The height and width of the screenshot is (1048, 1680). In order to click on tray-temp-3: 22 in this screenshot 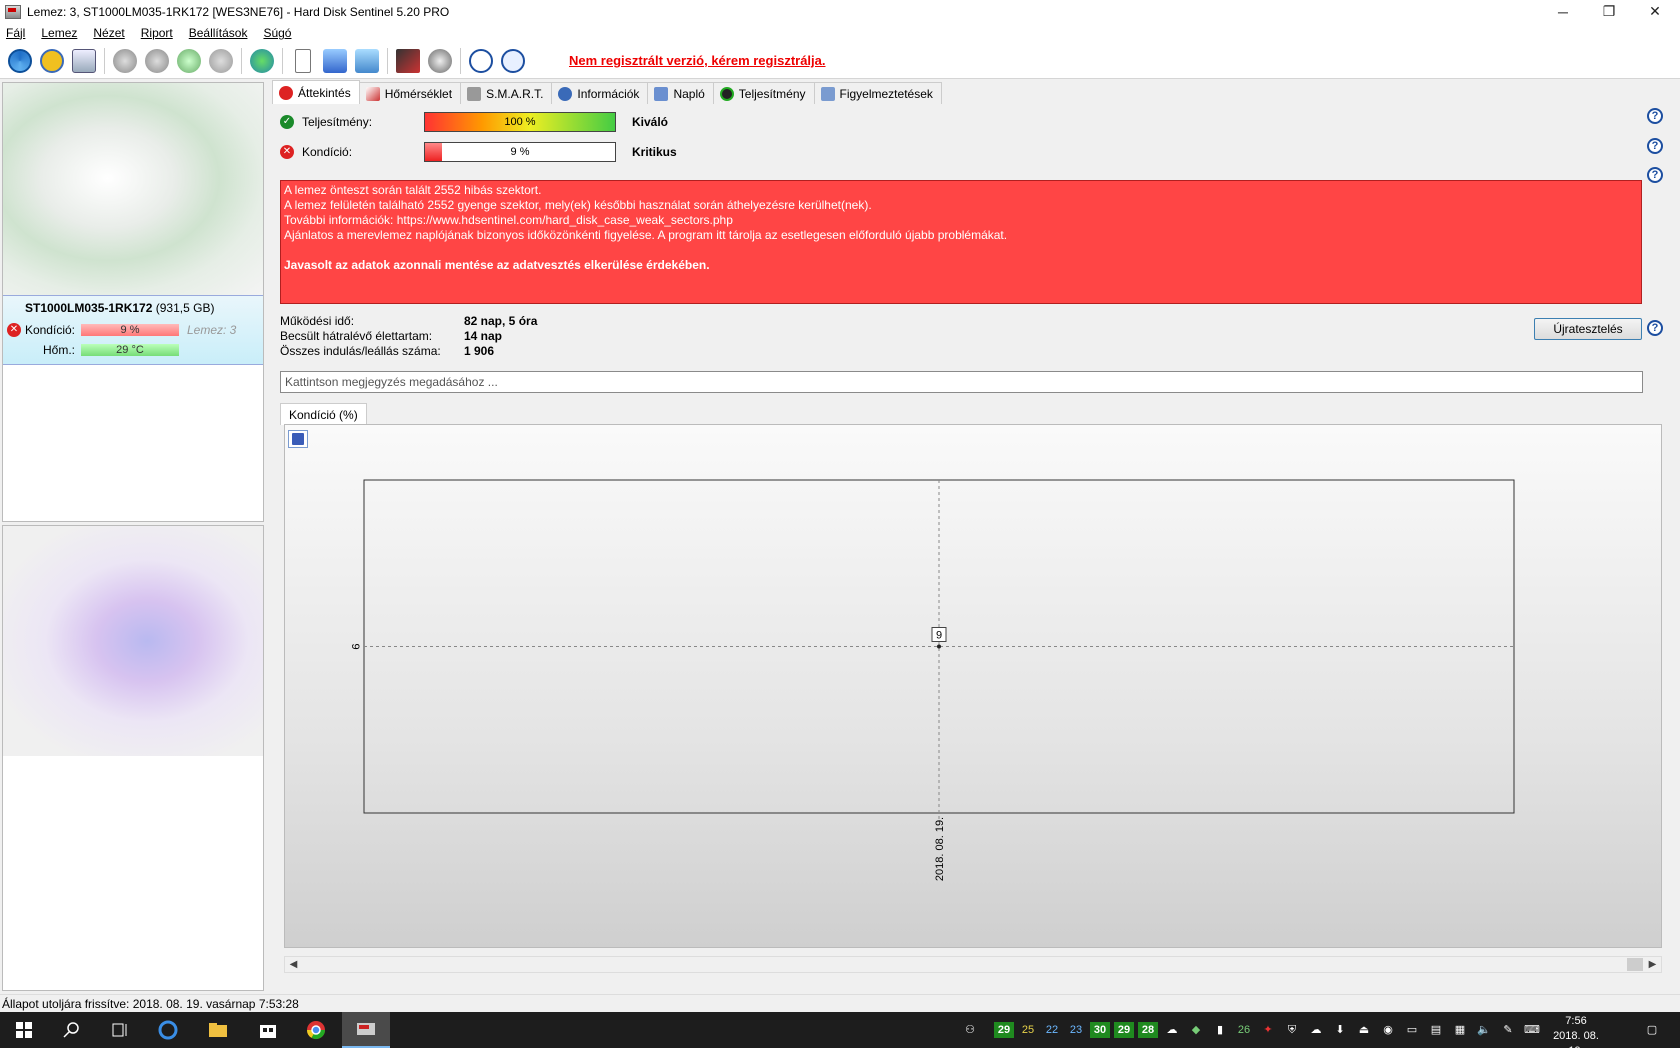, I will do `click(1052, 1030)`.